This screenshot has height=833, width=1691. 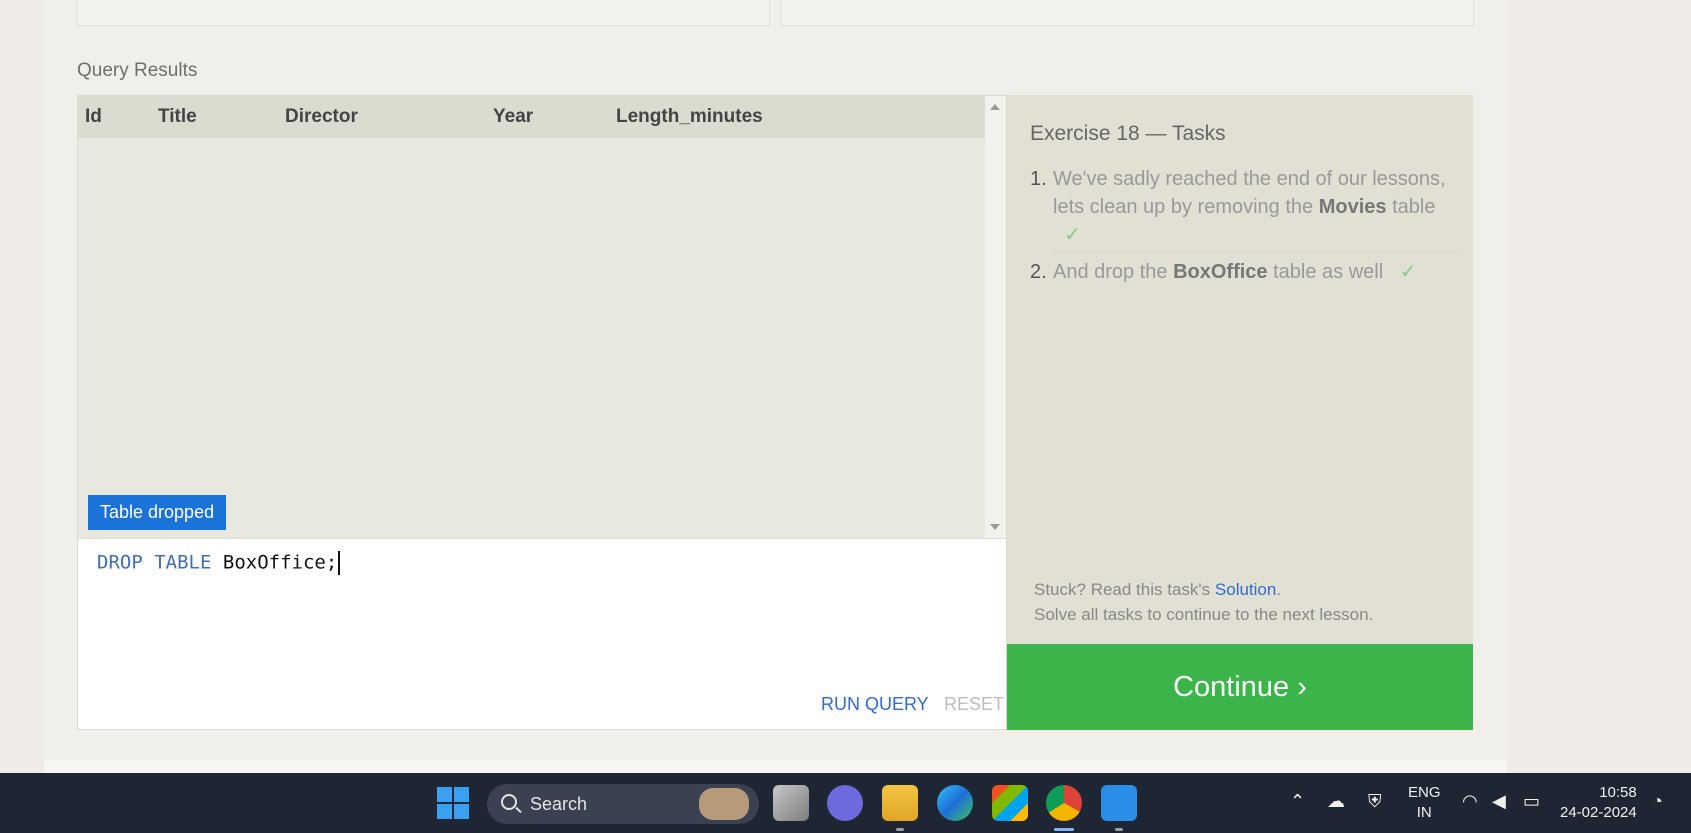 I want to click on volume-icon: ◀, so click(x=1499, y=801).